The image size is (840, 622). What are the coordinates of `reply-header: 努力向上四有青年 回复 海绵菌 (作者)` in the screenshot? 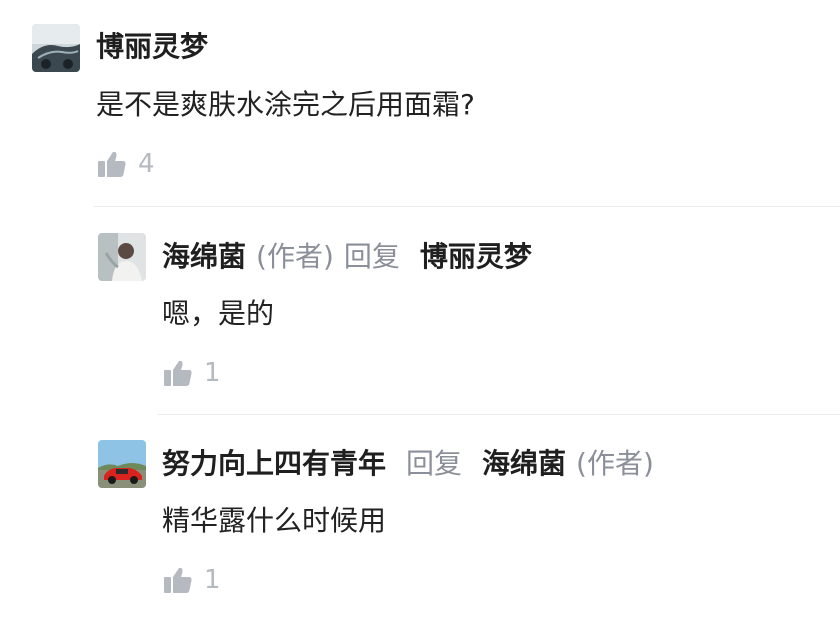 It's located at (408, 464).